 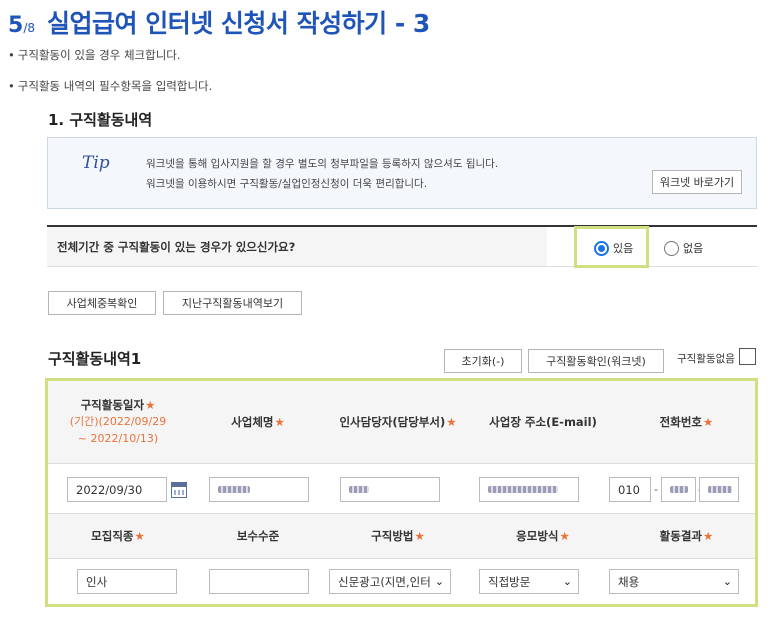 I want to click on no-activity-checkbox, so click(x=747, y=356).